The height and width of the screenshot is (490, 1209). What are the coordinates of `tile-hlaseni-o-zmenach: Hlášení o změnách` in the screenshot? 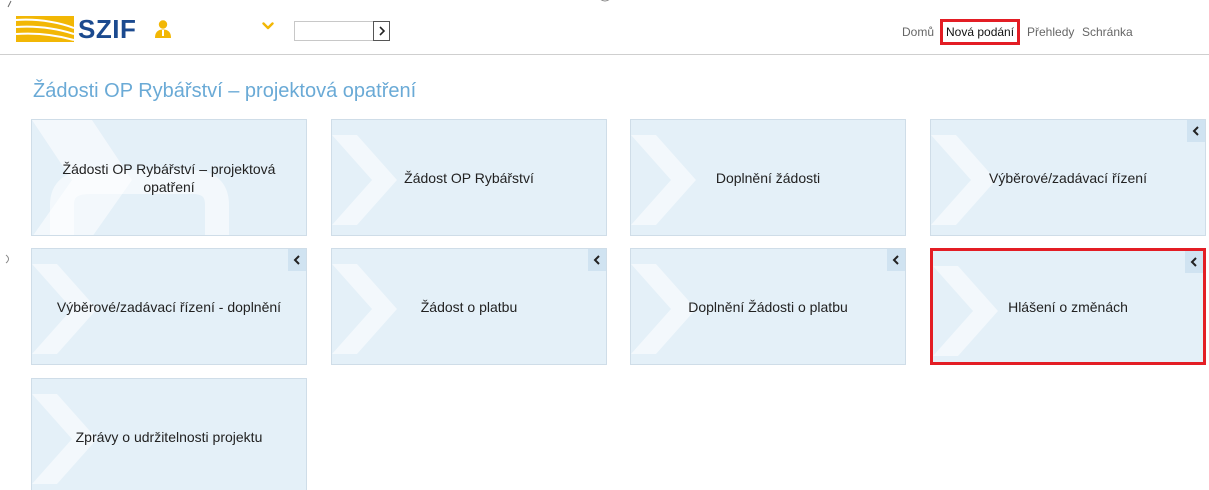 It's located at (1068, 306).